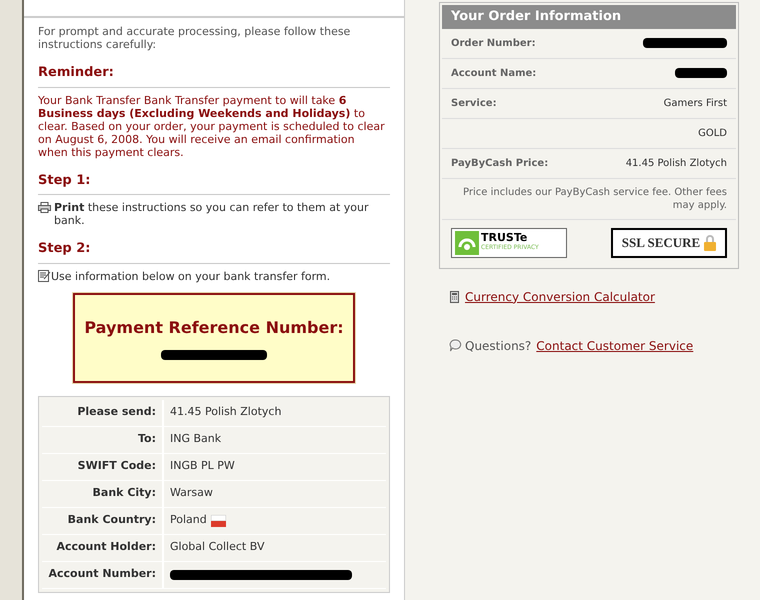 The image size is (760, 600). Describe the element at coordinates (76, 72) in the screenshot. I see `section-heading: Reminder:` at that location.